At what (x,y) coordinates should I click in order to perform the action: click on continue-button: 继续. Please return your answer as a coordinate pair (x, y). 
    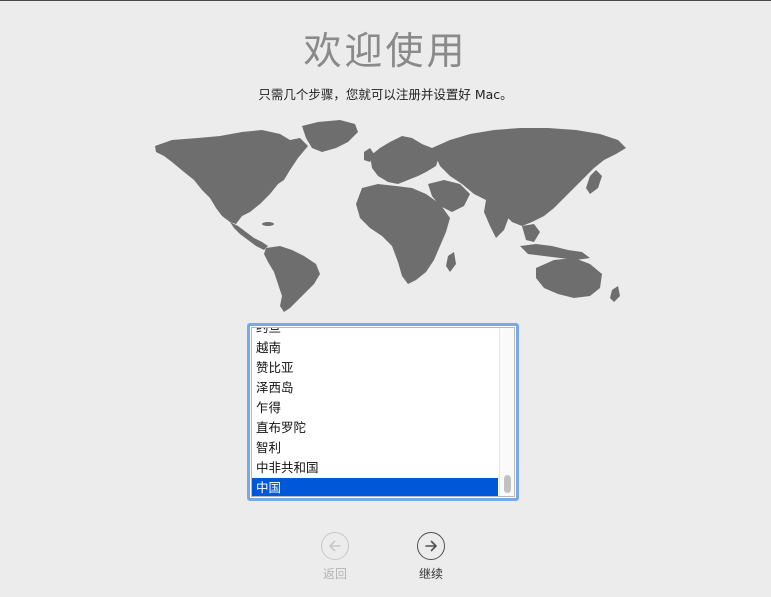
    Looking at the image, I should click on (431, 558).